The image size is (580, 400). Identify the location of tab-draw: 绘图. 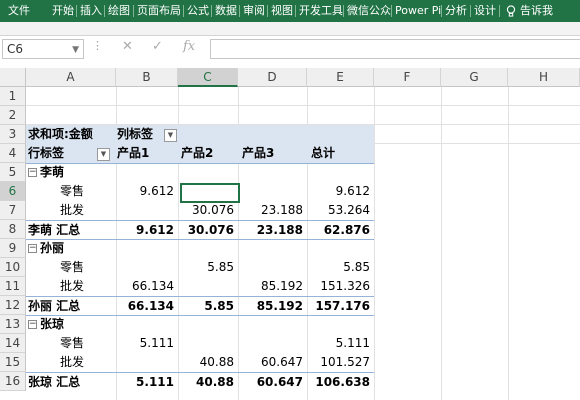
(119, 11).